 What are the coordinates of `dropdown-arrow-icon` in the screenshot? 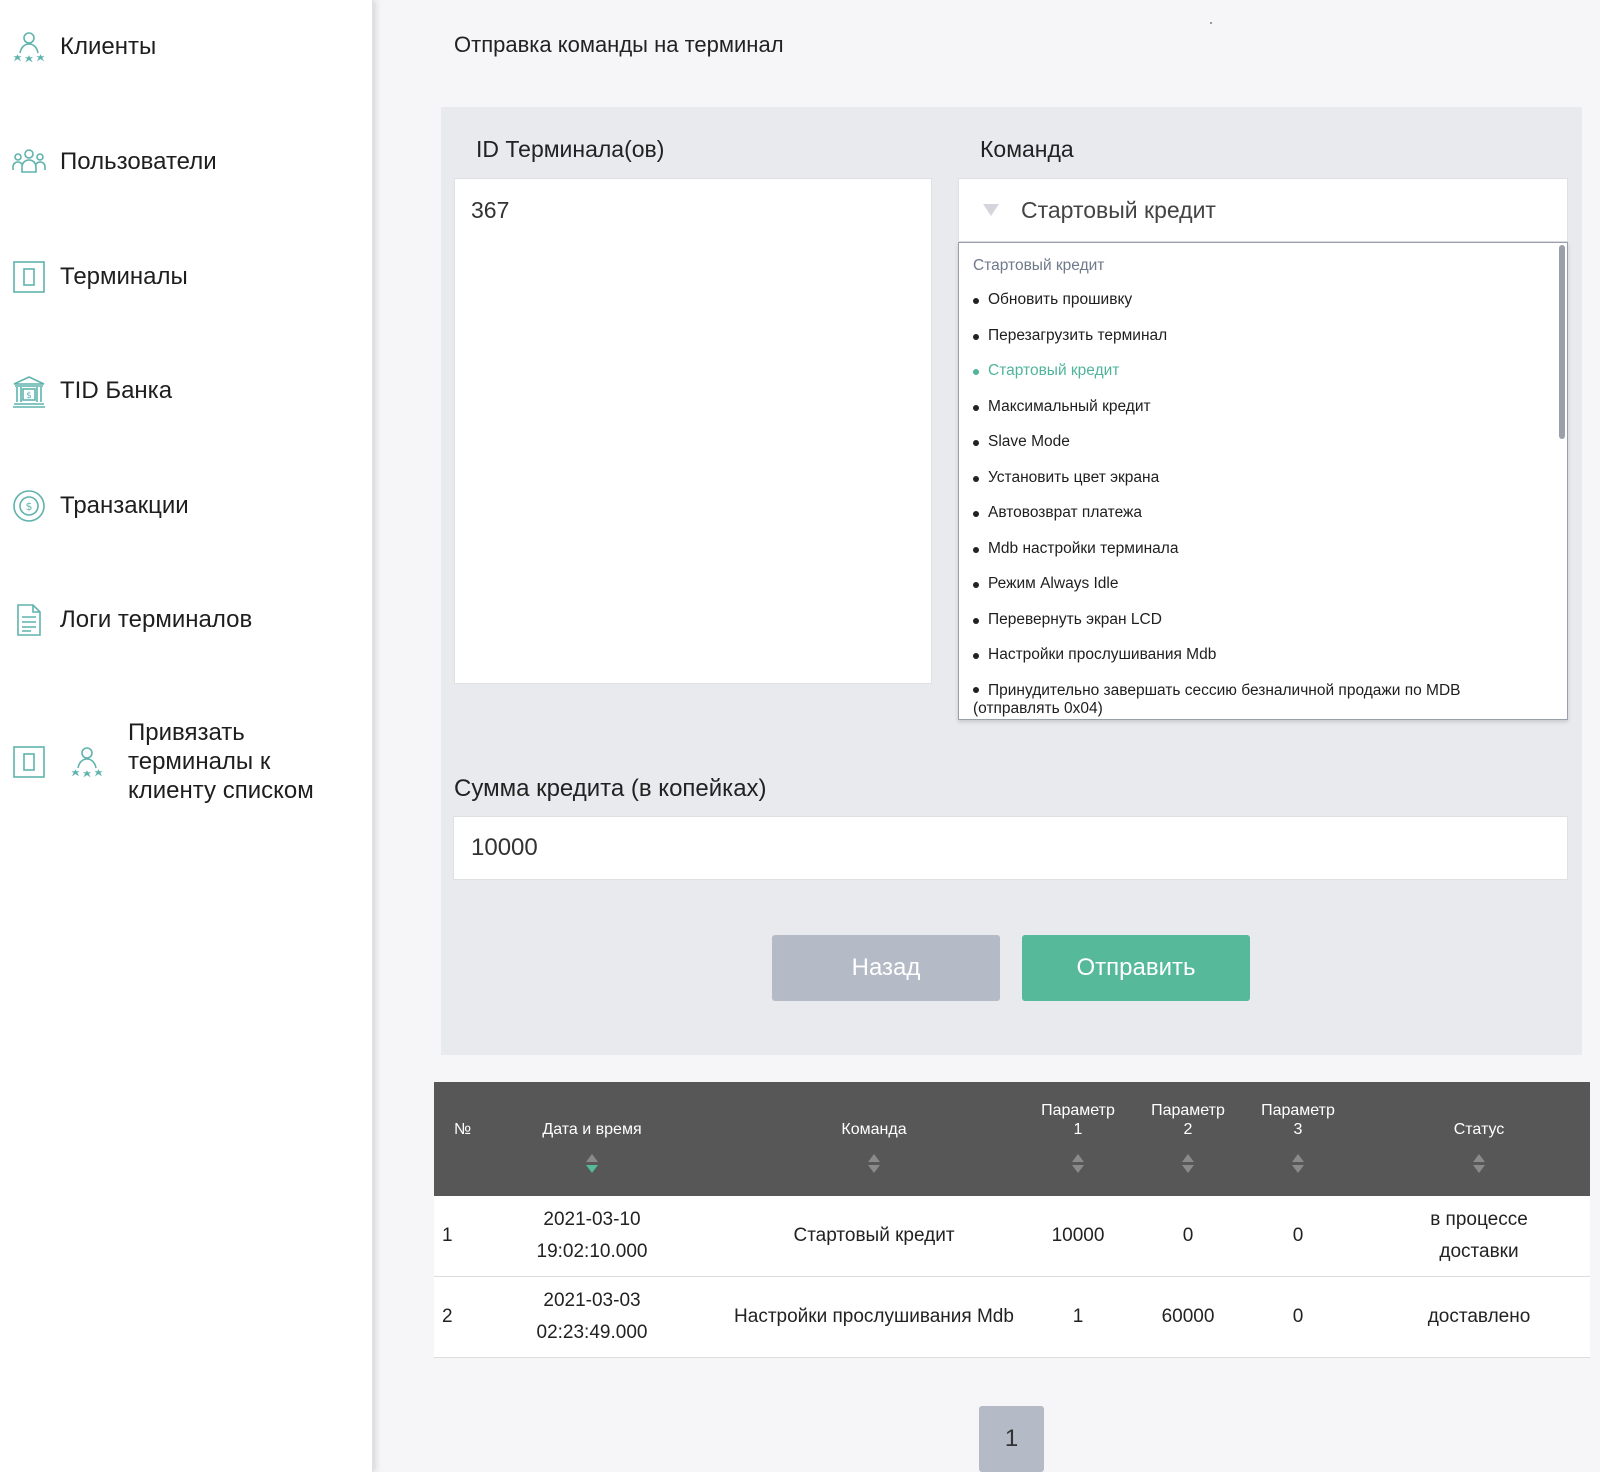 It's located at (991, 210).